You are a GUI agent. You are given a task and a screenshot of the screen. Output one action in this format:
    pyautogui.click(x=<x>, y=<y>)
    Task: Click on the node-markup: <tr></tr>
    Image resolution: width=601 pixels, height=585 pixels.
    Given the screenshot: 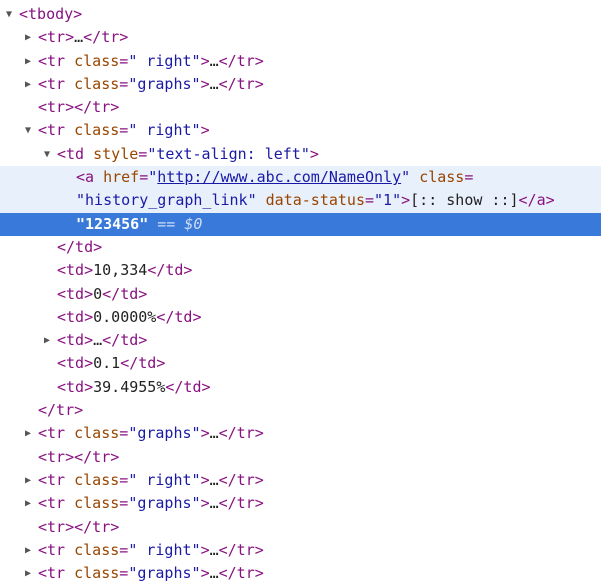 What is the action you would take?
    pyautogui.click(x=78, y=457)
    